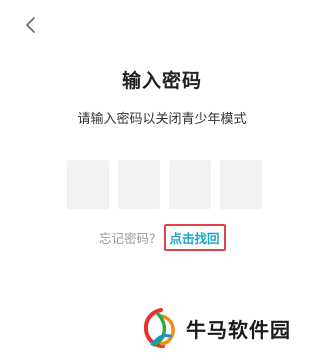  I want to click on page-title: 输入密码, so click(161, 81).